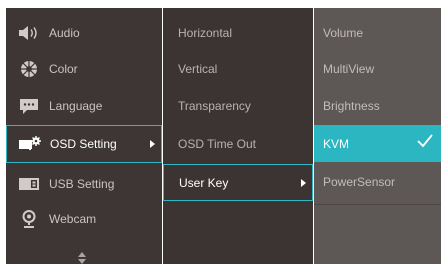 The width and height of the screenshot is (447, 272). What do you see at coordinates (238, 69) in the screenshot?
I see `submenu-item-vertical: Vertical` at bounding box center [238, 69].